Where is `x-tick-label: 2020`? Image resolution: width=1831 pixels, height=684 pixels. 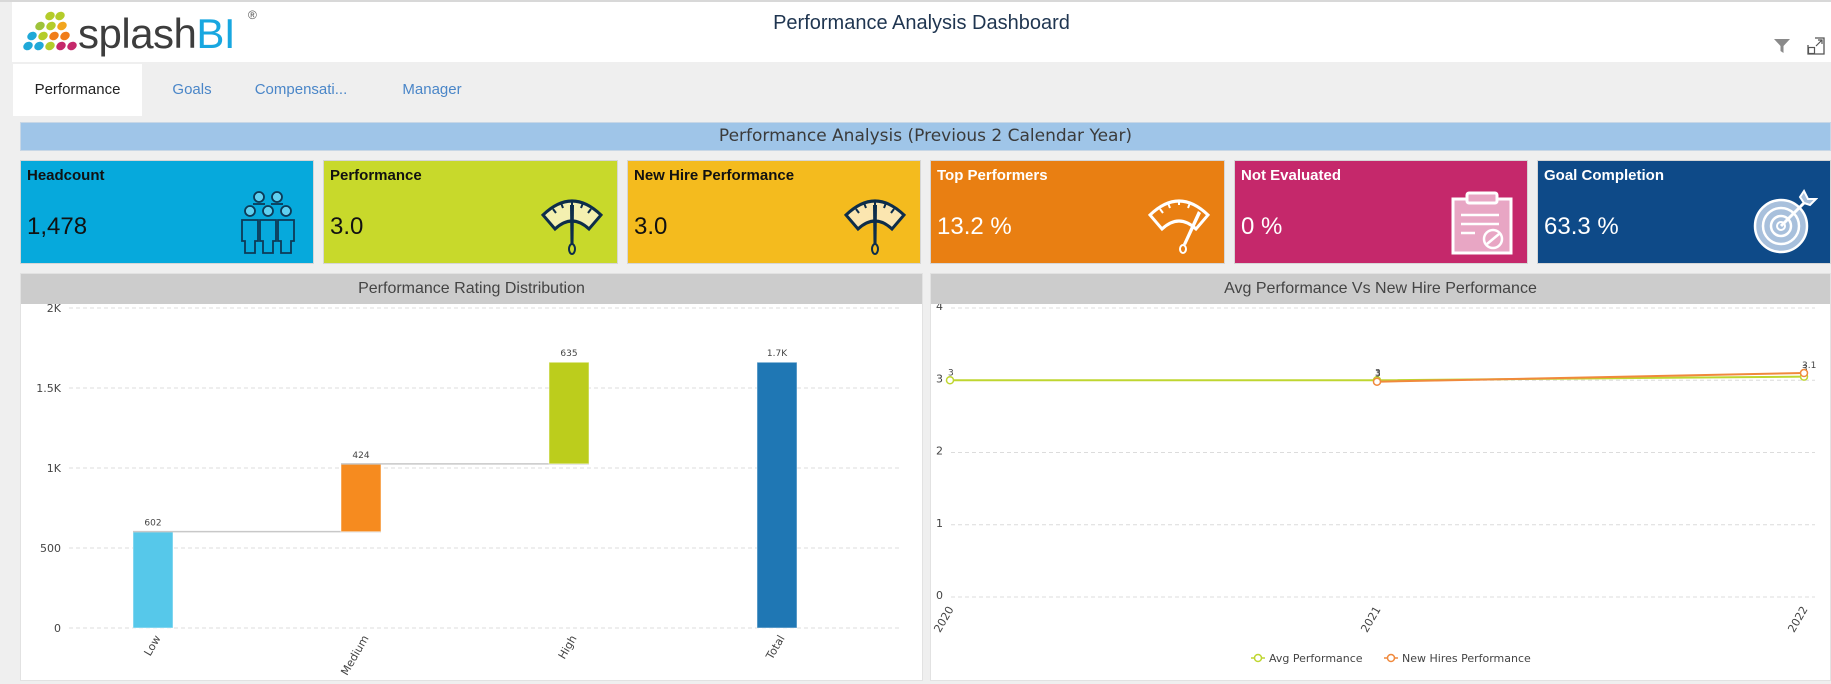
x-tick-label: 2020 is located at coordinates (943, 619).